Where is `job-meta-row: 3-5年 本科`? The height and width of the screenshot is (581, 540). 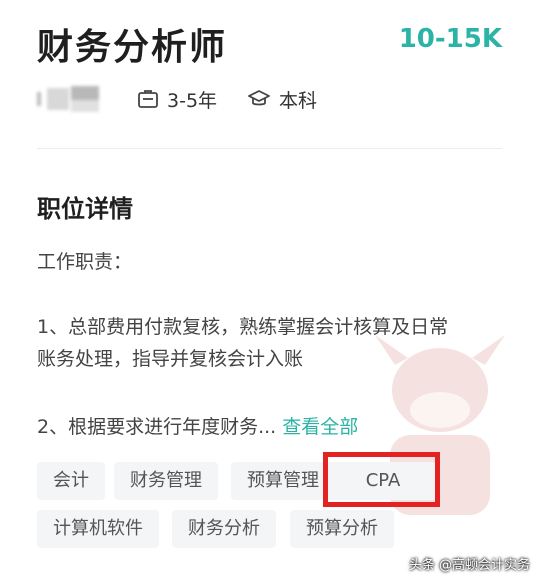
job-meta-row: 3-5年 本科 is located at coordinates (177, 99).